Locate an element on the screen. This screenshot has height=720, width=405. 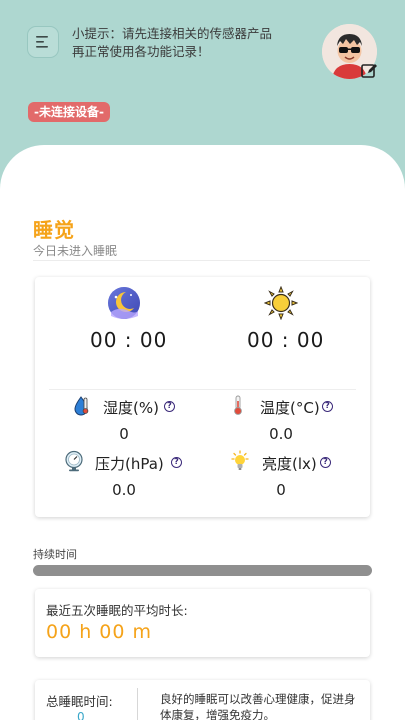
sleep-time: 00 is located at coordinates (129, 340).